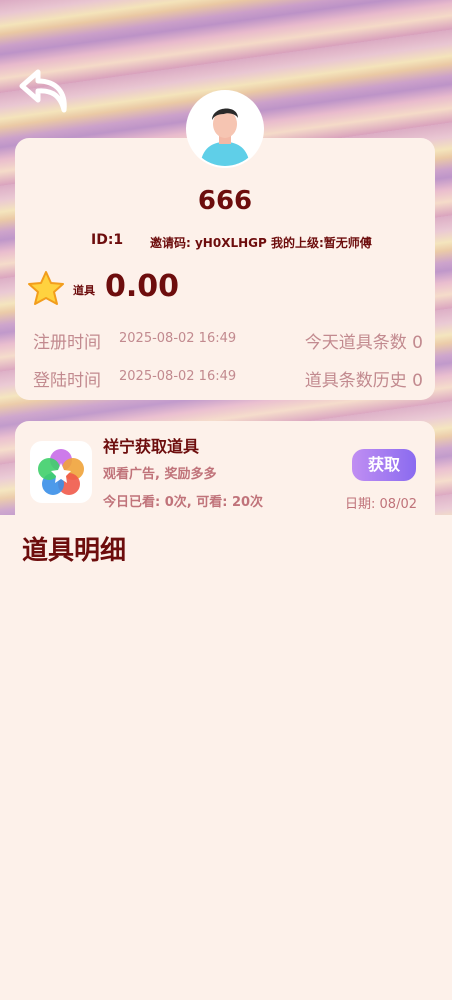 Image resolution: width=452 pixels, height=1000 pixels. What do you see at coordinates (417, 343) in the screenshot?
I see `today-value: 0` at bounding box center [417, 343].